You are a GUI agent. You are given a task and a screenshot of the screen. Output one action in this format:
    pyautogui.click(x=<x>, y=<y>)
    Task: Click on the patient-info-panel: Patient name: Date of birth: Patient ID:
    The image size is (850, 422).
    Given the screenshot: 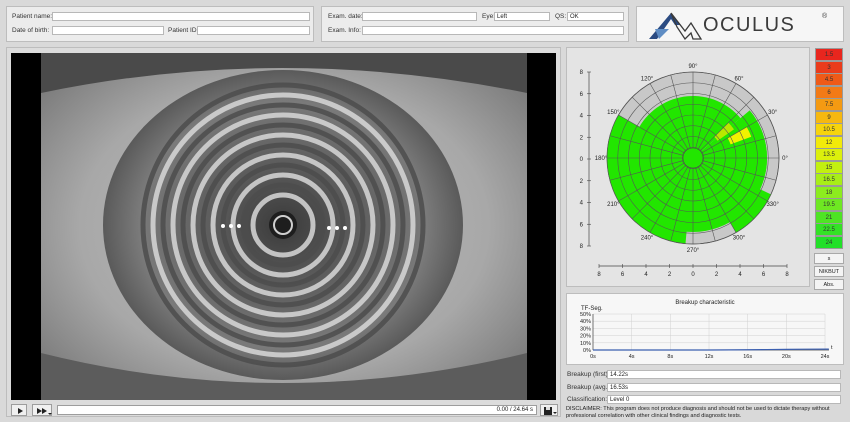 What is the action you would take?
    pyautogui.click(x=160, y=24)
    